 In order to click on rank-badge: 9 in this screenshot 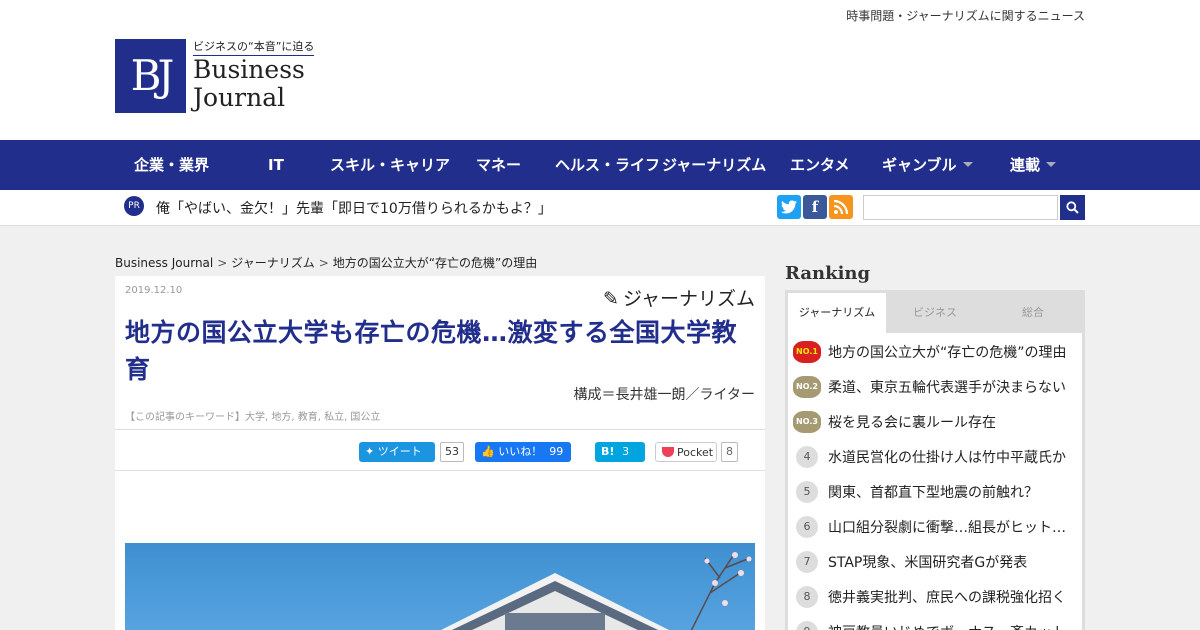, I will do `click(807, 625)`.